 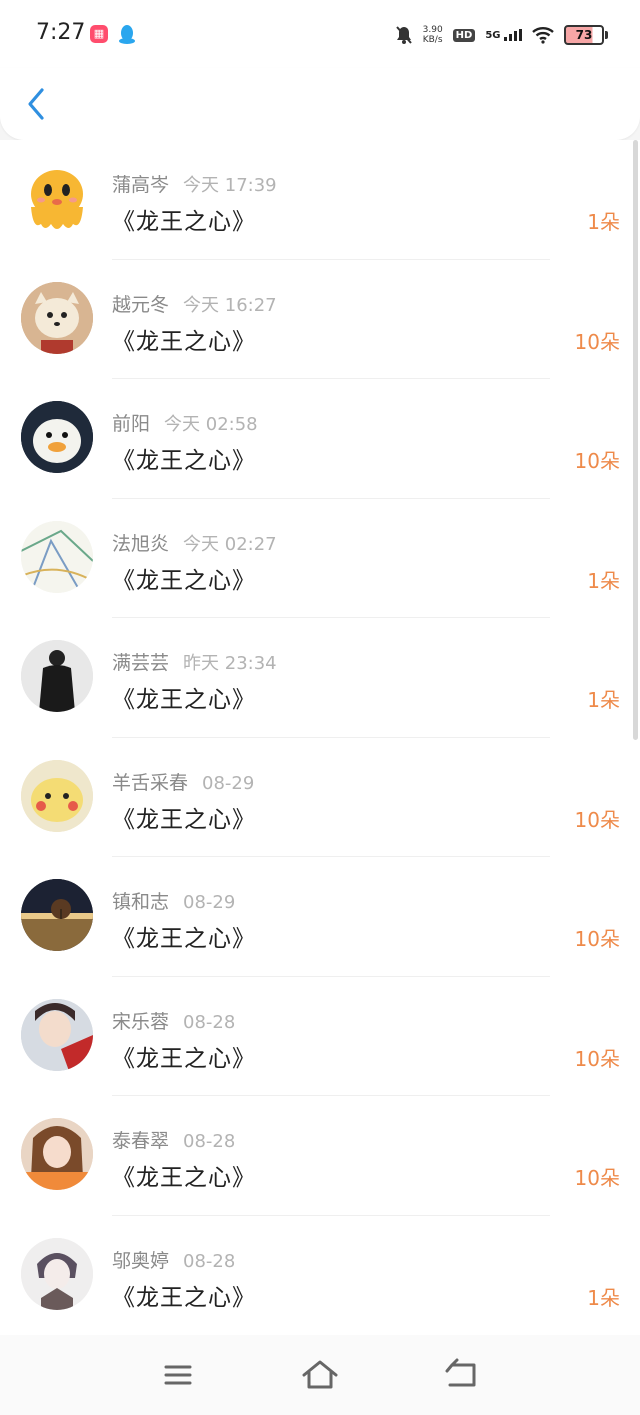 I want to click on user-name: 邬奥婷 08-28, so click(x=174, y=1260).